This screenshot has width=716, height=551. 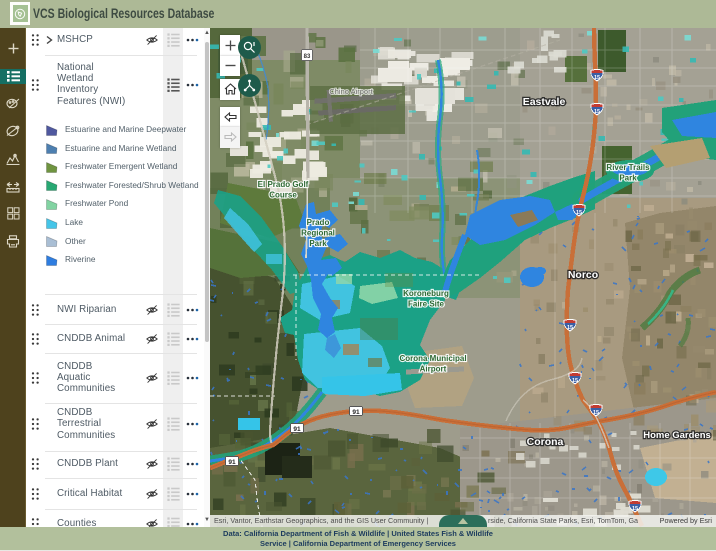 What do you see at coordinates (426, 293) in the screenshot?
I see `svg-text: Koroneburg` at bounding box center [426, 293].